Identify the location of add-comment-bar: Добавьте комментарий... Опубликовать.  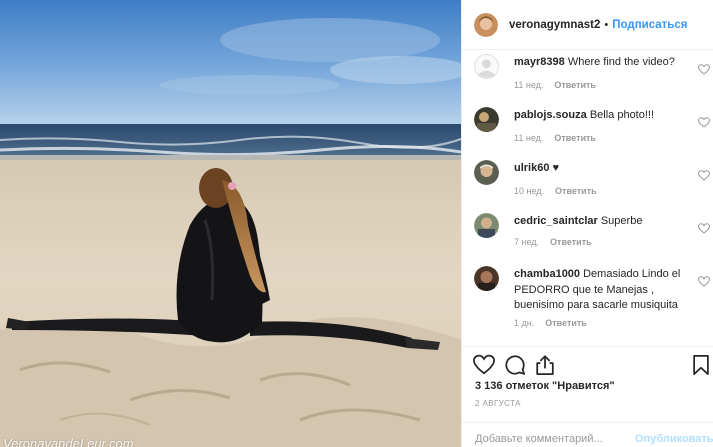
(587, 434).